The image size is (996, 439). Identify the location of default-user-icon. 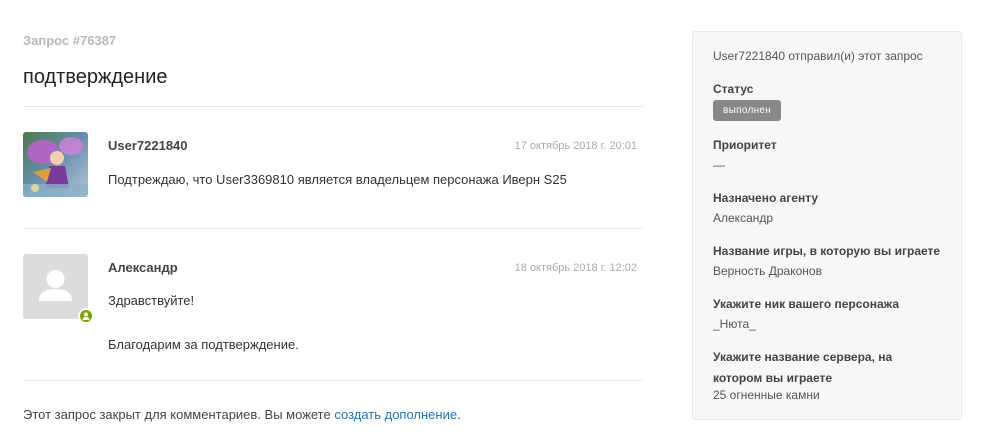
(55, 285).